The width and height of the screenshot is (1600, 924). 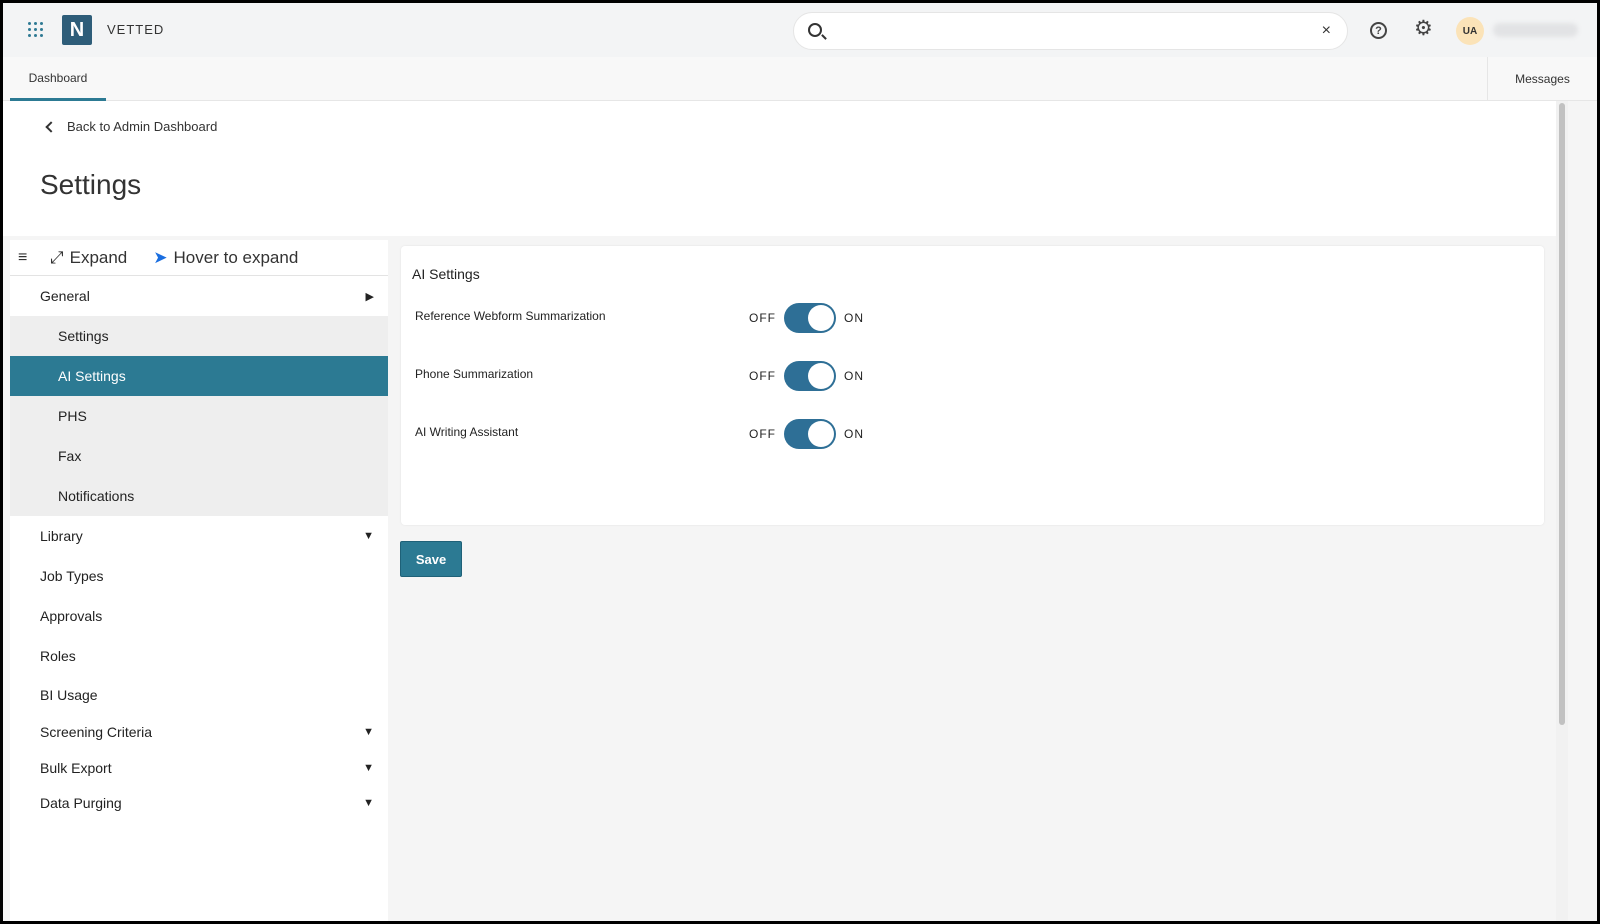 What do you see at coordinates (199, 616) in the screenshot?
I see `sidebar-item-approvals: Approvals` at bounding box center [199, 616].